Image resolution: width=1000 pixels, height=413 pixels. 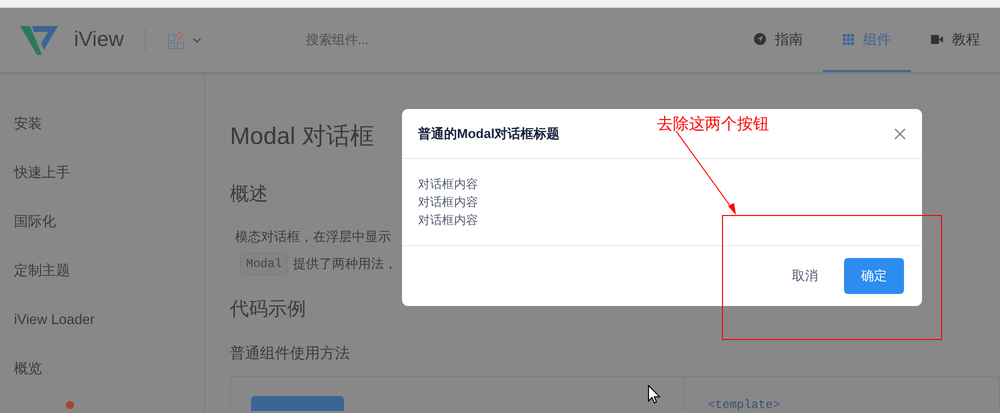 What do you see at coordinates (264, 263) in the screenshot?
I see `code-chip: Modal` at bounding box center [264, 263].